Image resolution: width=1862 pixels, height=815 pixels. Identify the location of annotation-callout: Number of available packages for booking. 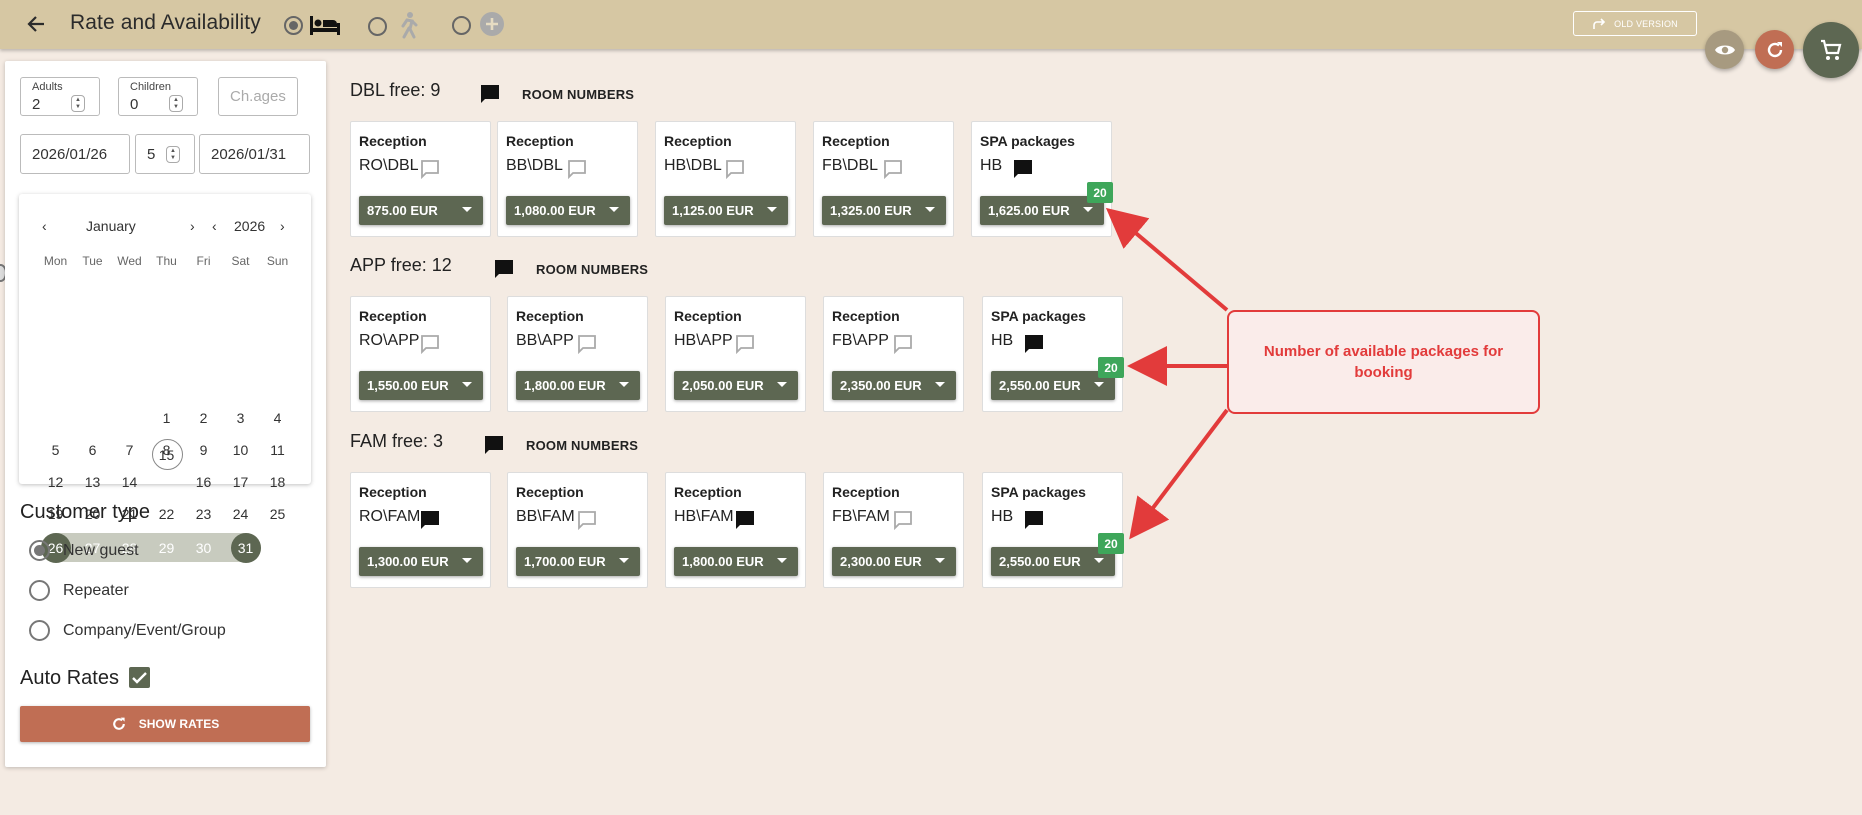
(1383, 362).